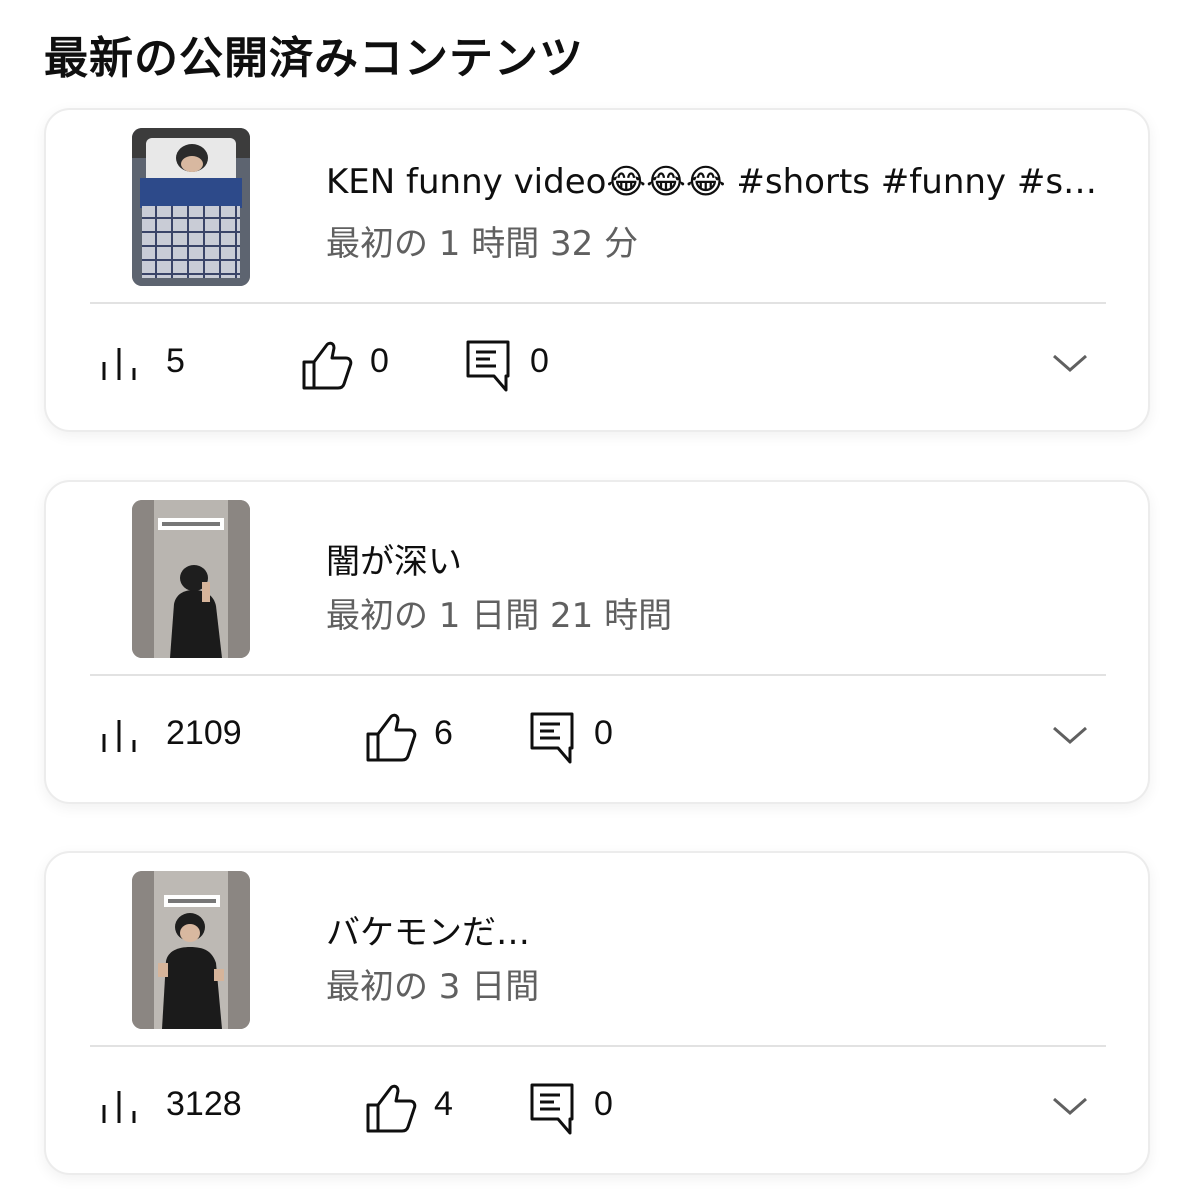  I want to click on video-stats: 2109 6 0, so click(624, 736).